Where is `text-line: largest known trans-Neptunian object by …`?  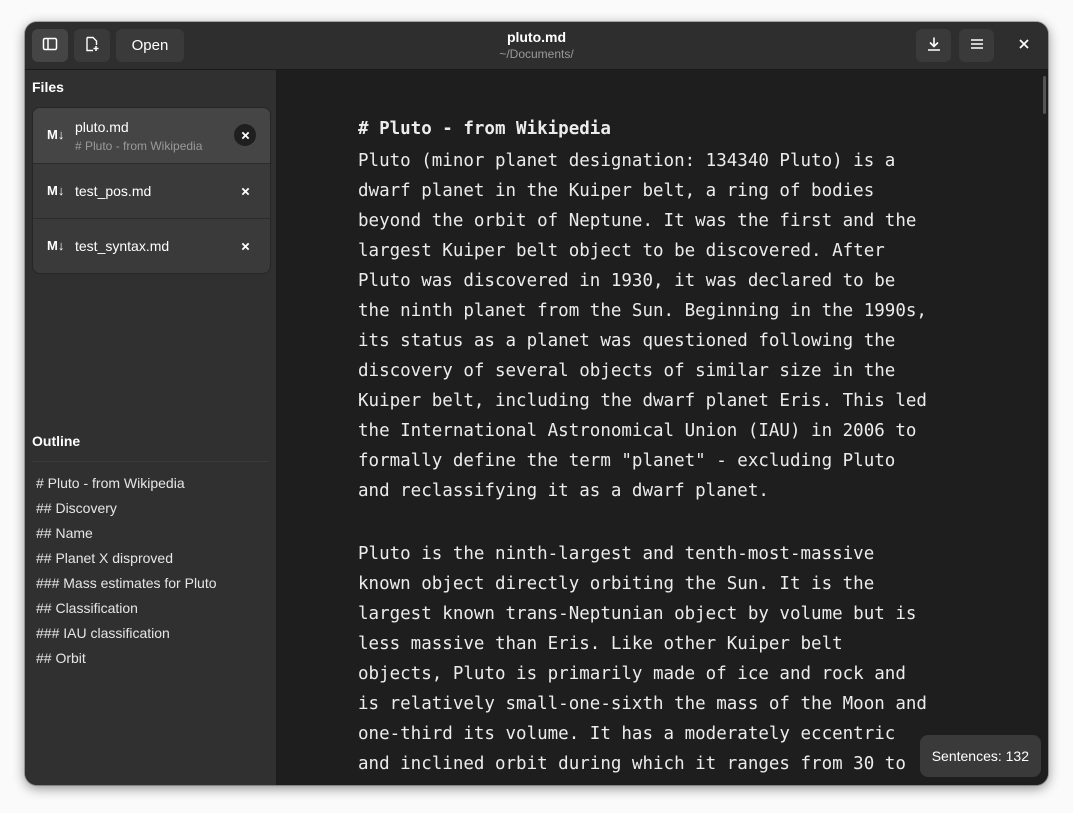 text-line: largest known trans-Neptunian object by … is located at coordinates (637, 614).